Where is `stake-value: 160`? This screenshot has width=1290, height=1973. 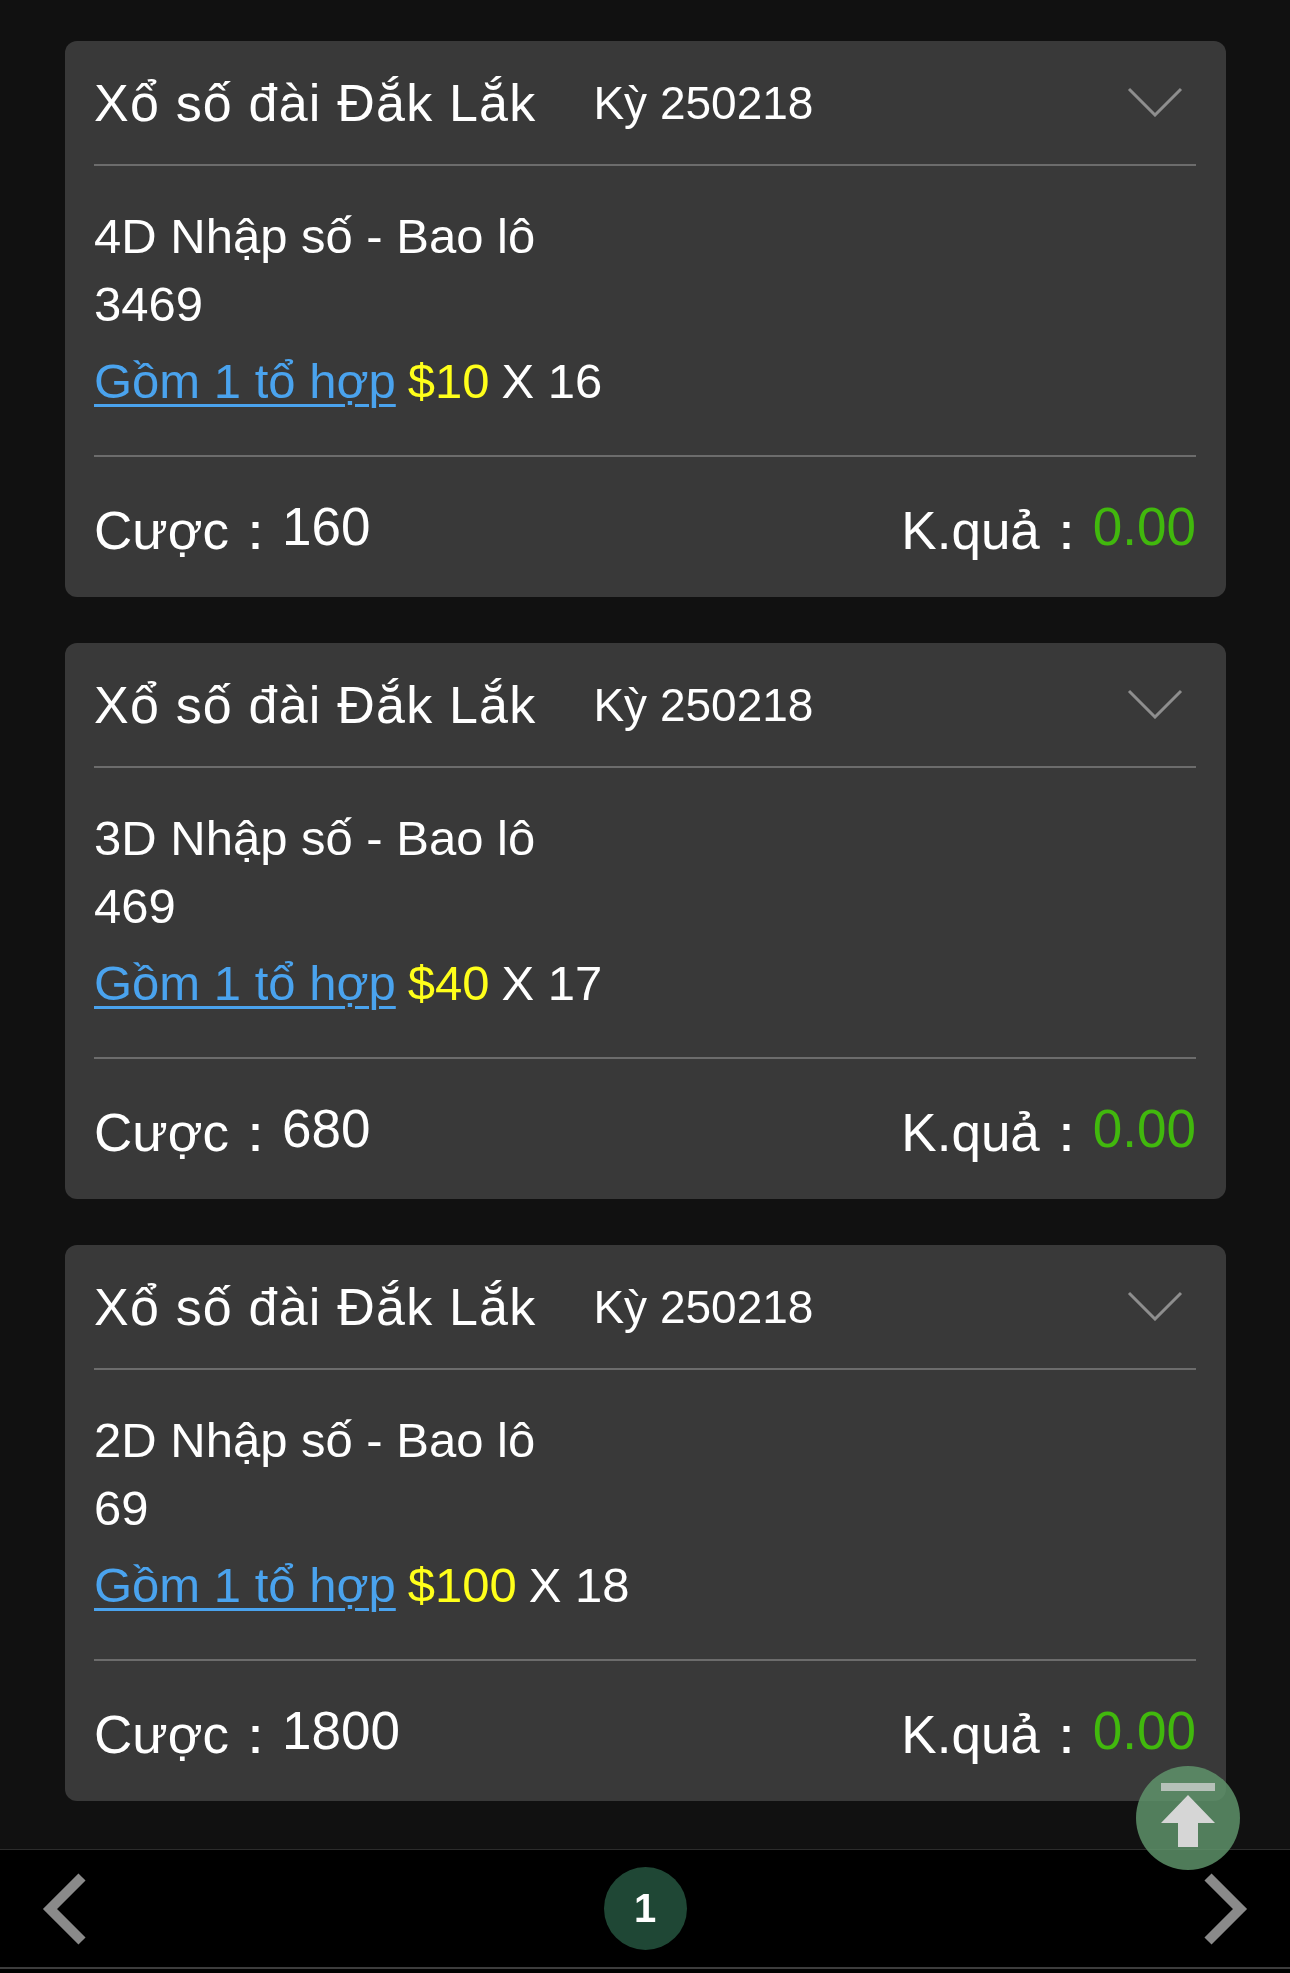 stake-value: 160 is located at coordinates (326, 527).